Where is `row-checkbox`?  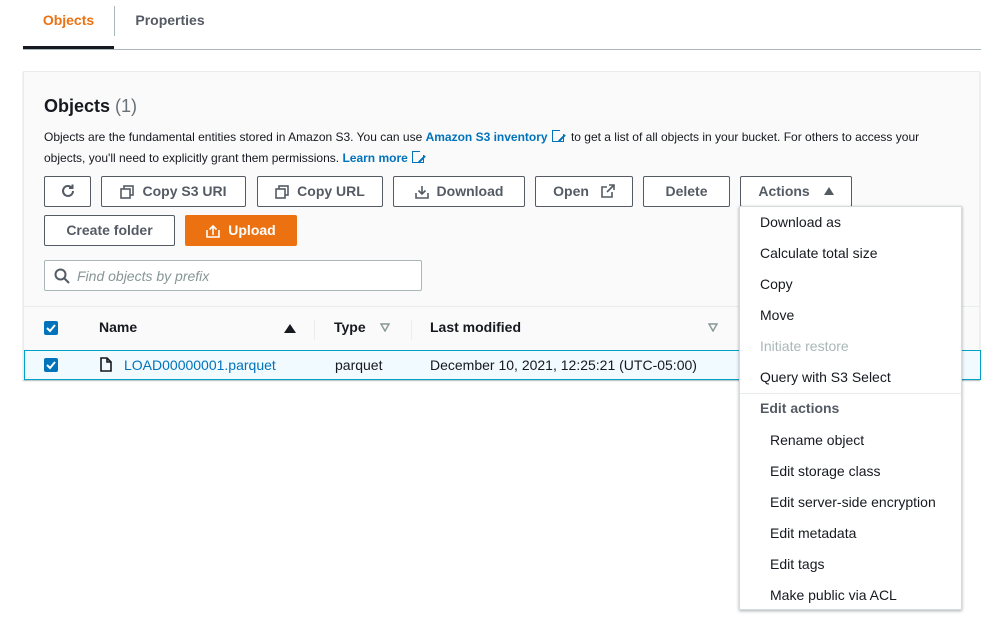 row-checkbox is located at coordinates (51, 365).